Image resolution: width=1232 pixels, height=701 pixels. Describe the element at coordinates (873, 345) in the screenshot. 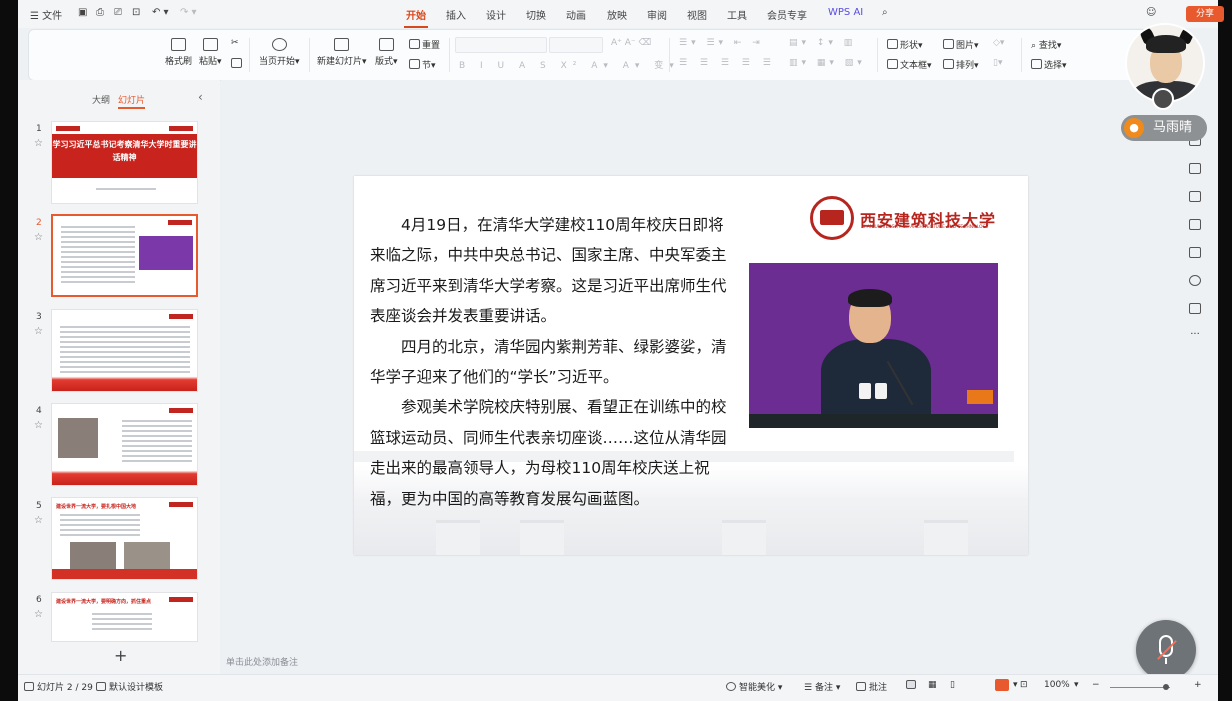

I see `slide-photo` at that location.